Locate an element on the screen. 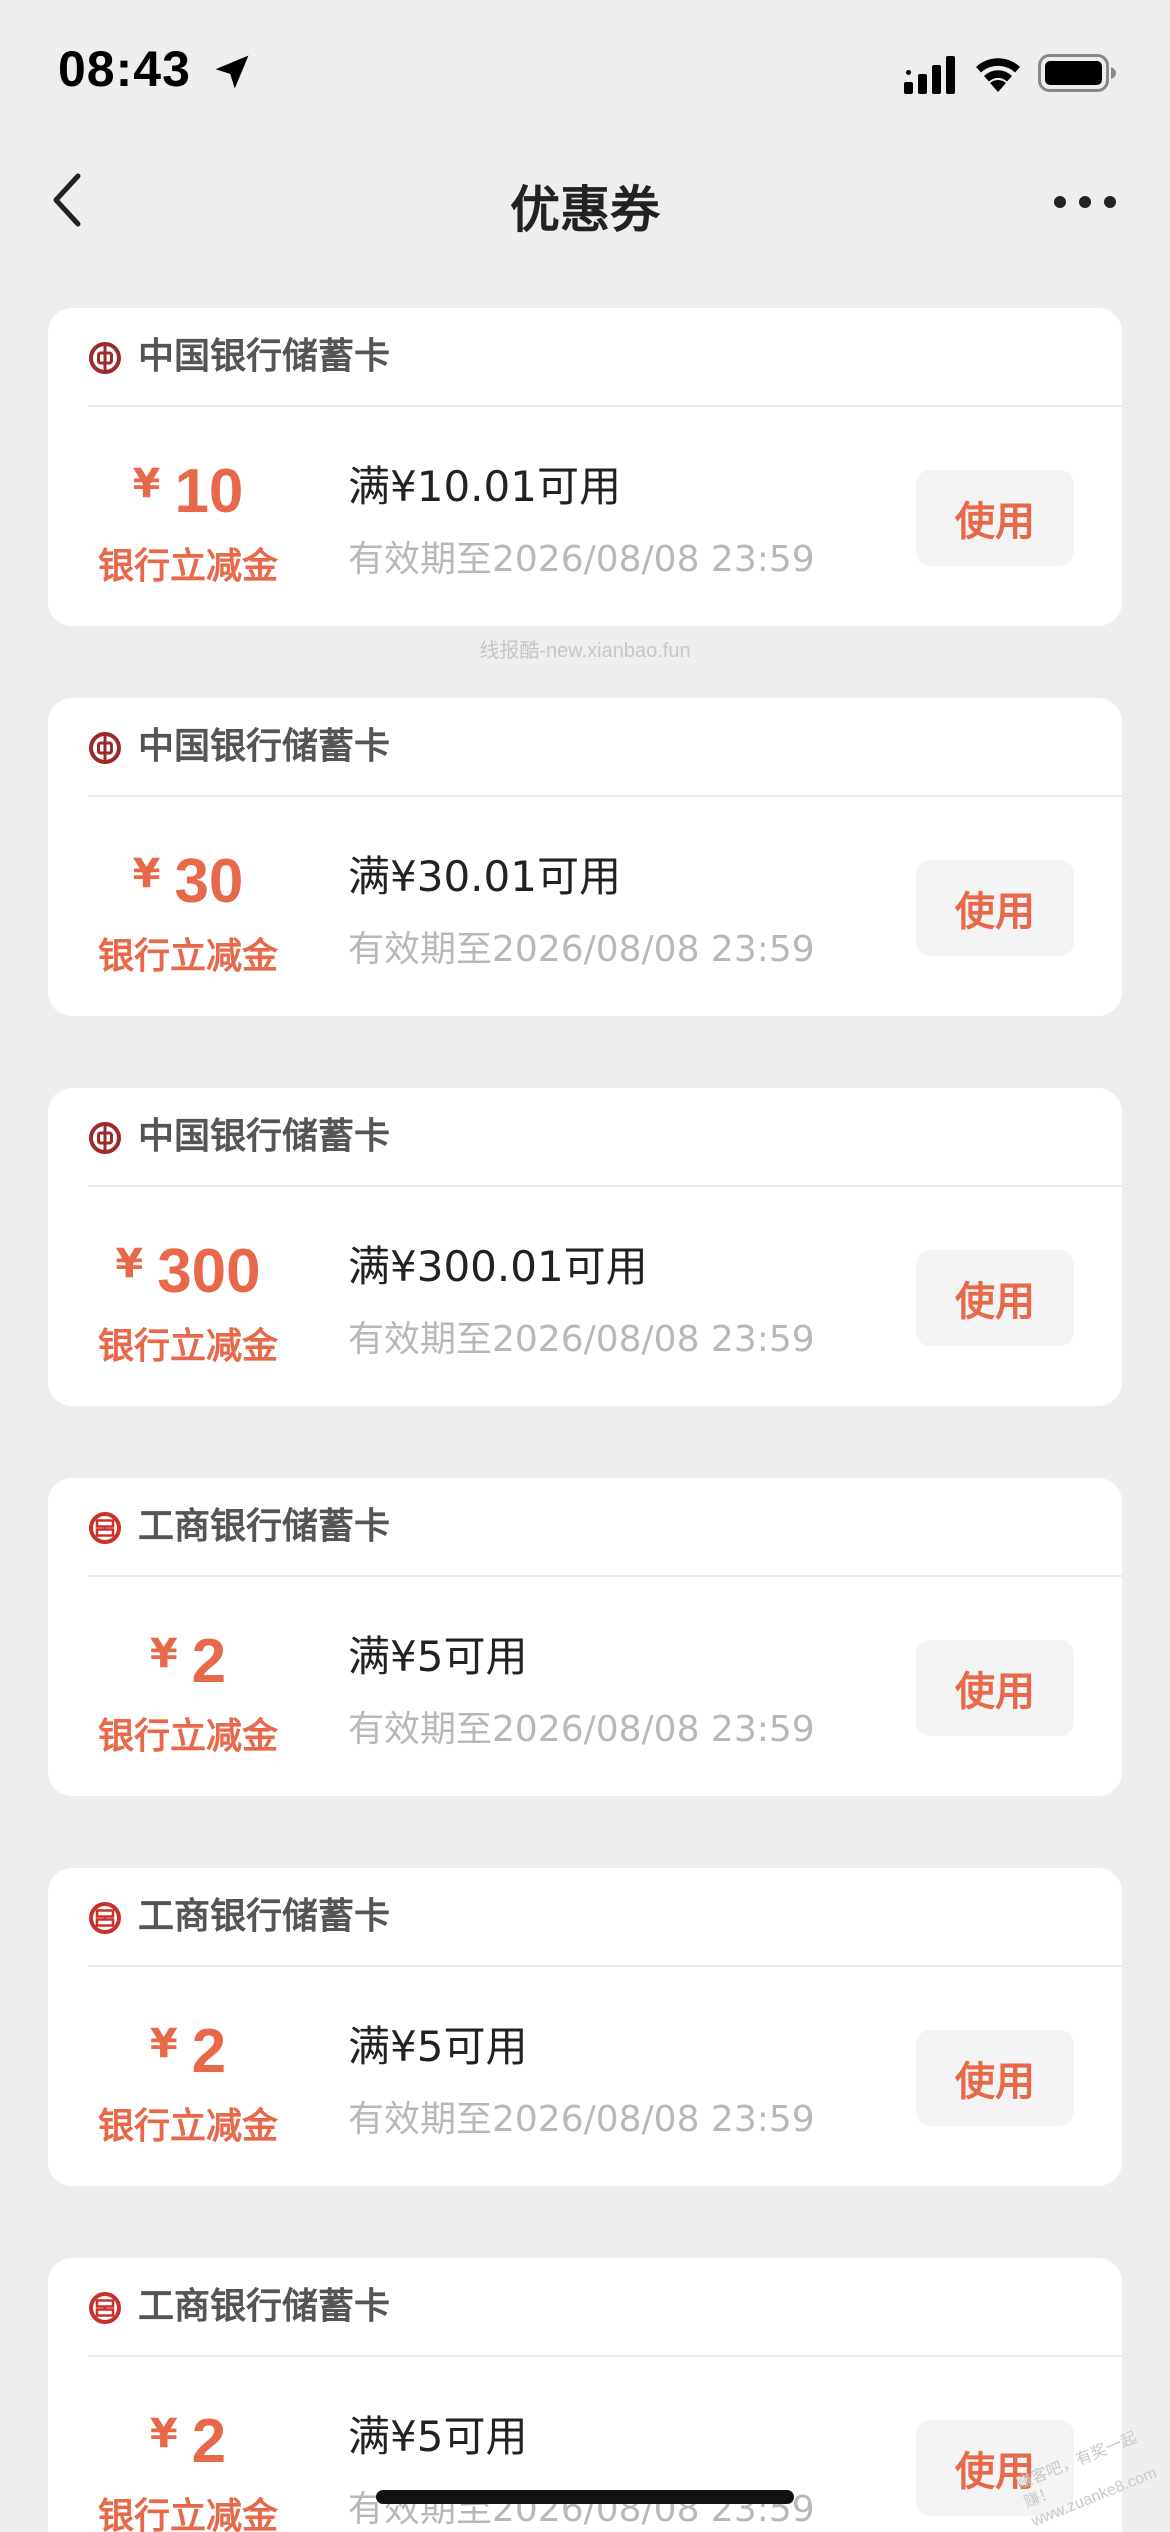 The image size is (1170, 2532). discount-amount: ¥30 is located at coordinates (188, 882).